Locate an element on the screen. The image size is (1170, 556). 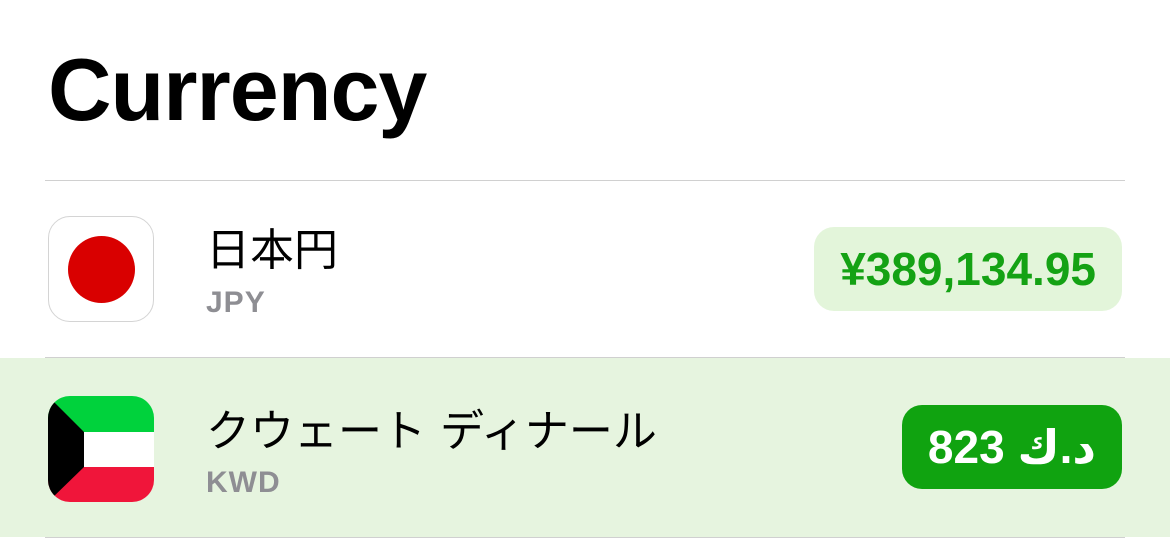
kuwait-flag-graphic is located at coordinates (101, 449).